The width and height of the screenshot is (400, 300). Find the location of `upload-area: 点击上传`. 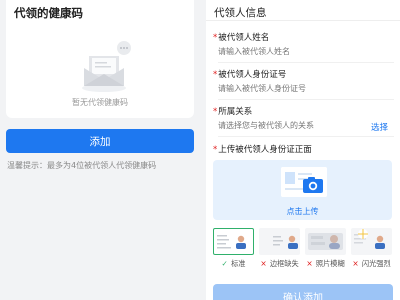

upload-area: 点击上传 is located at coordinates (302, 190).